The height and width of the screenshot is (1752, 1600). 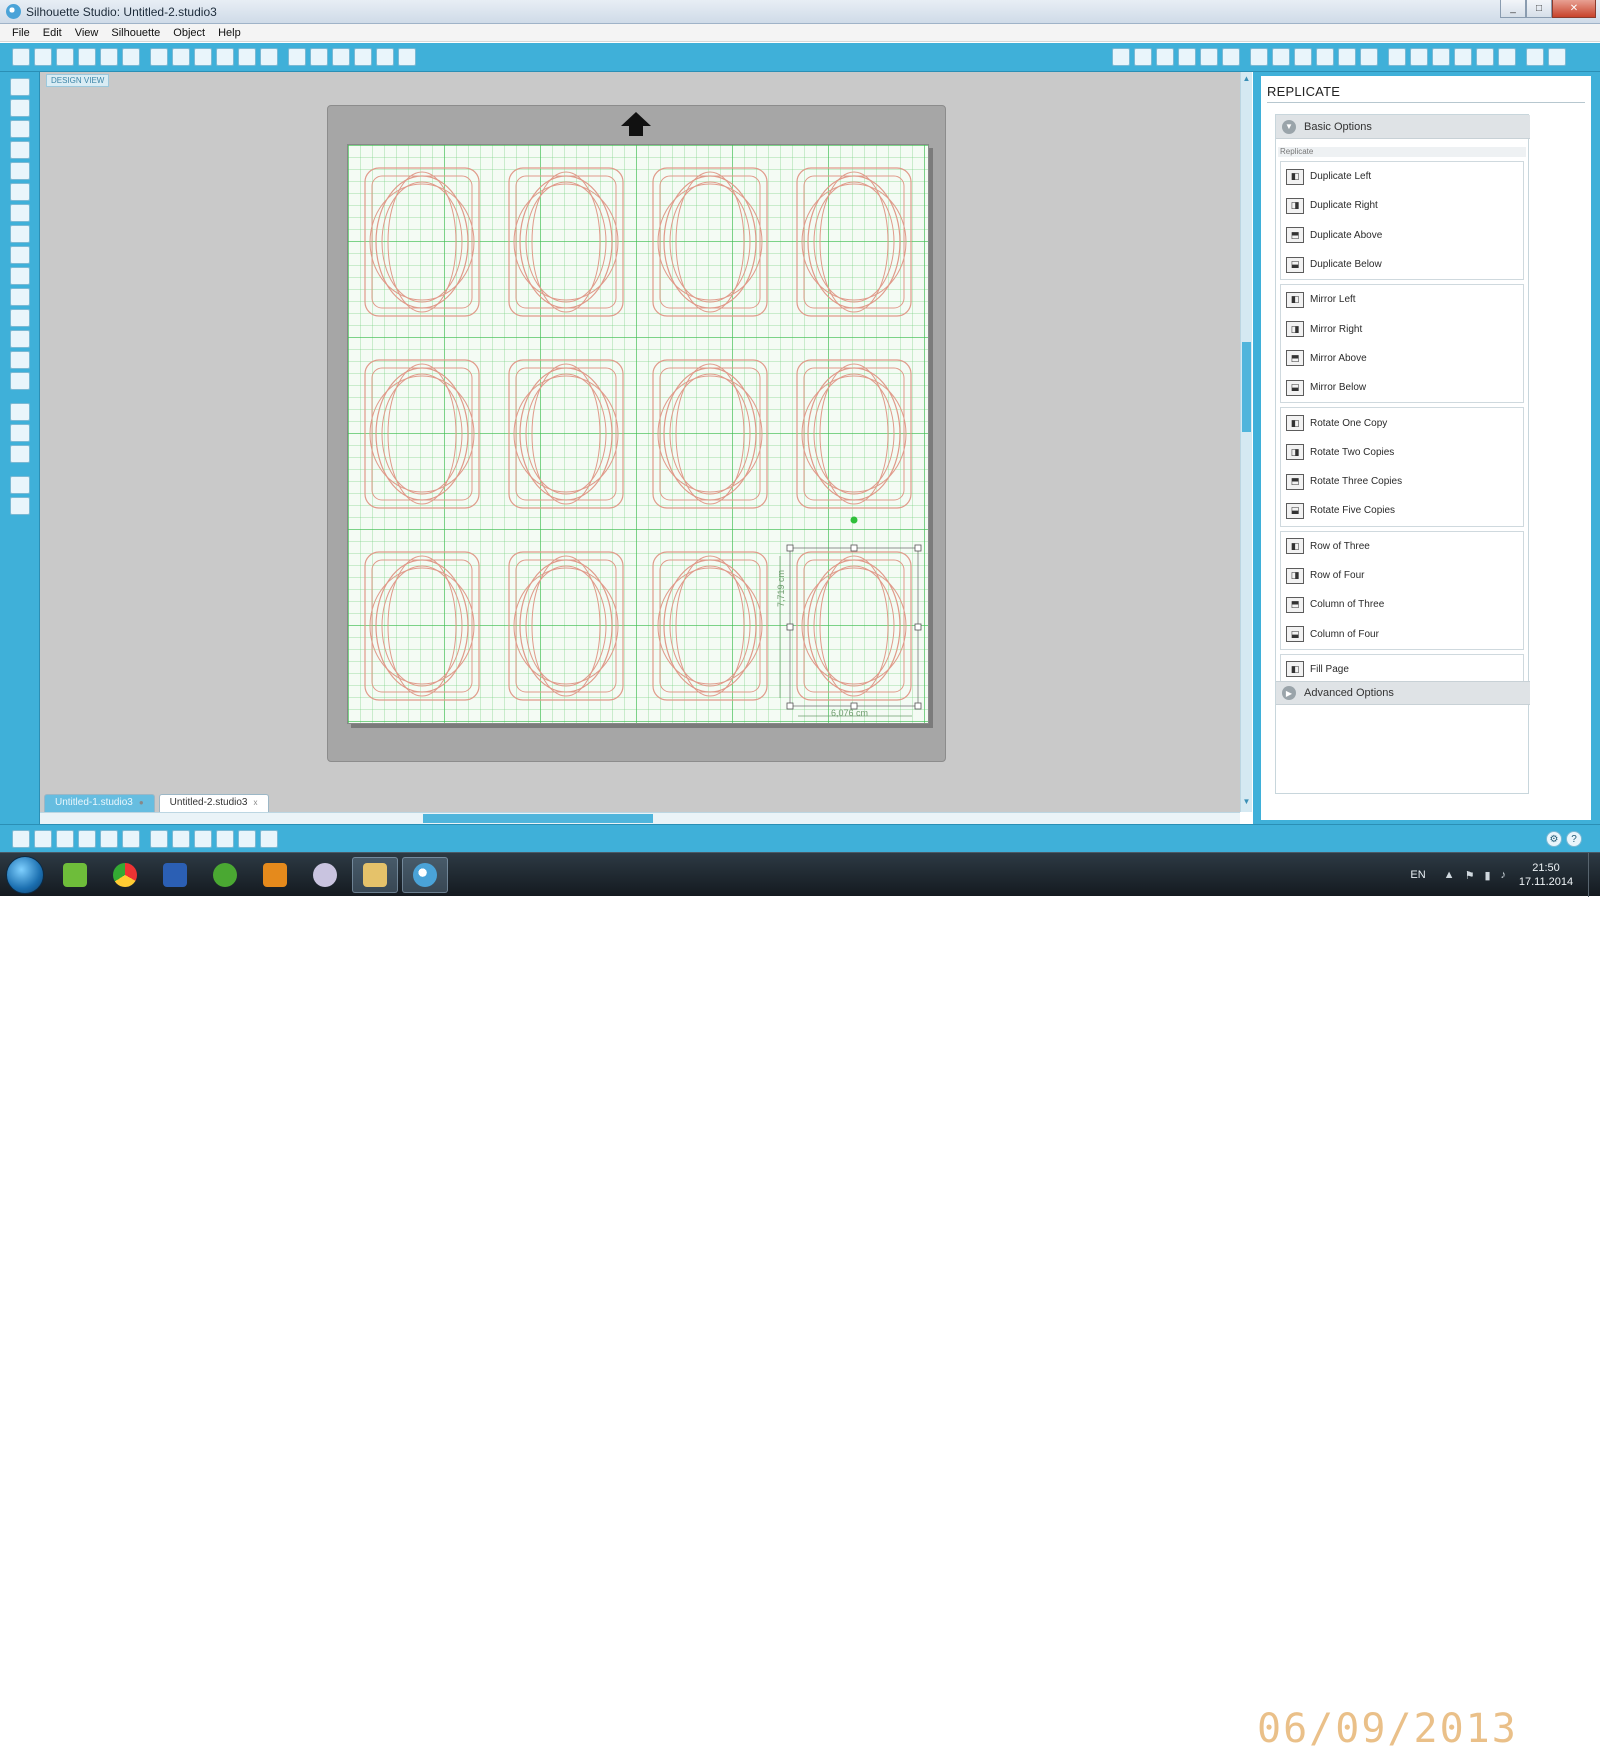 What do you see at coordinates (1246, 387) in the screenshot?
I see `vertical-scroll-thumb` at bounding box center [1246, 387].